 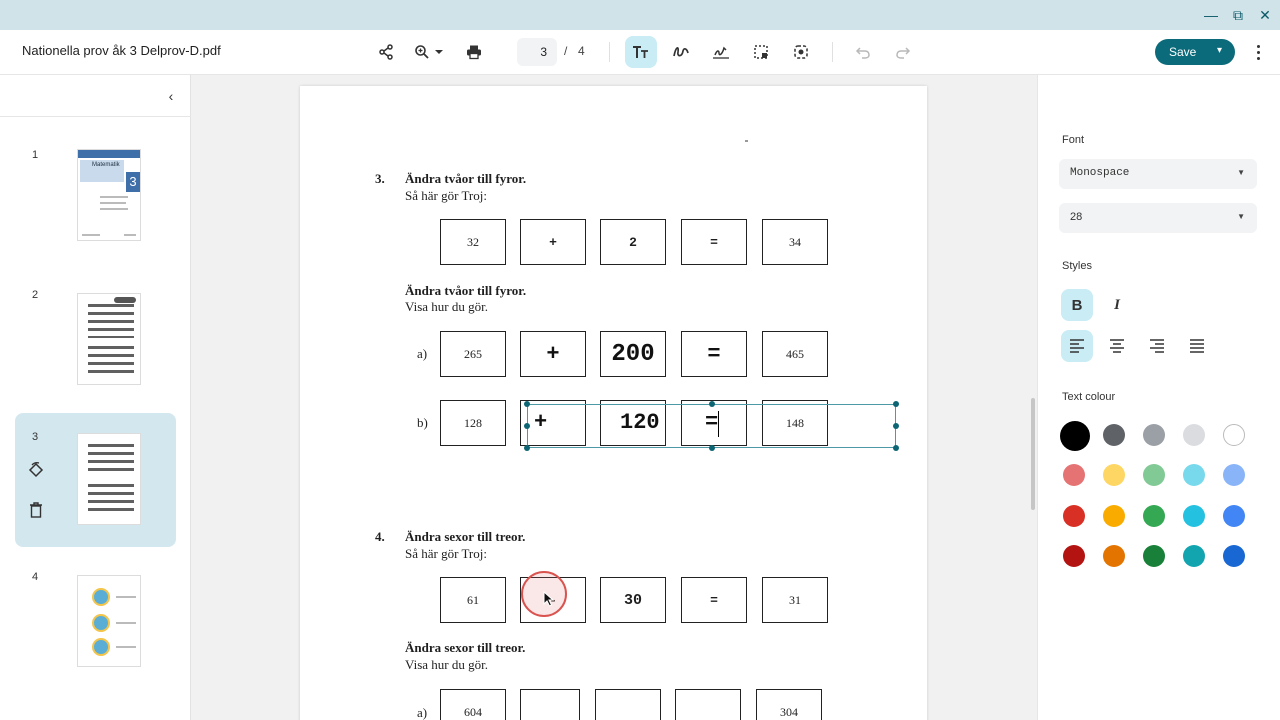 I want to click on italic-button: I, so click(x=1117, y=305).